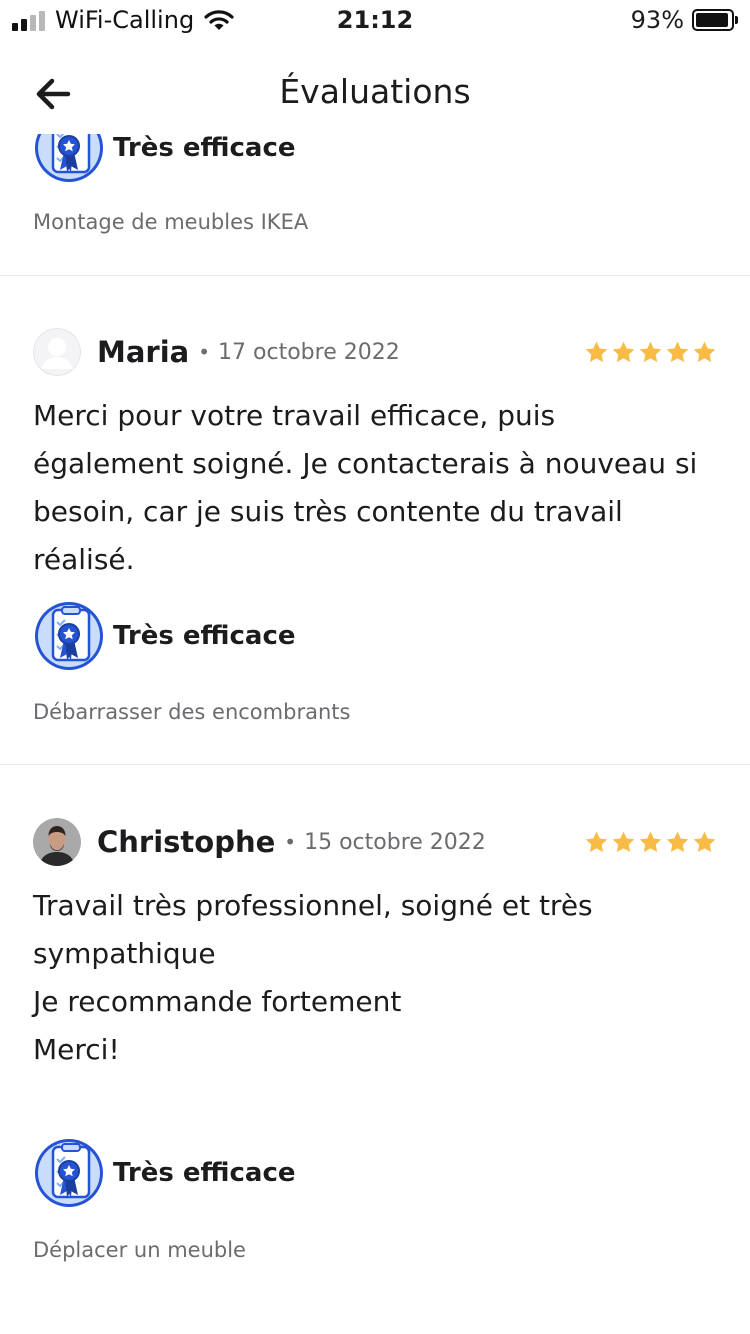 Image resolution: width=750 pixels, height=1334 pixels. Describe the element at coordinates (143, 352) in the screenshot. I see `reviewer-name: Maria` at that location.